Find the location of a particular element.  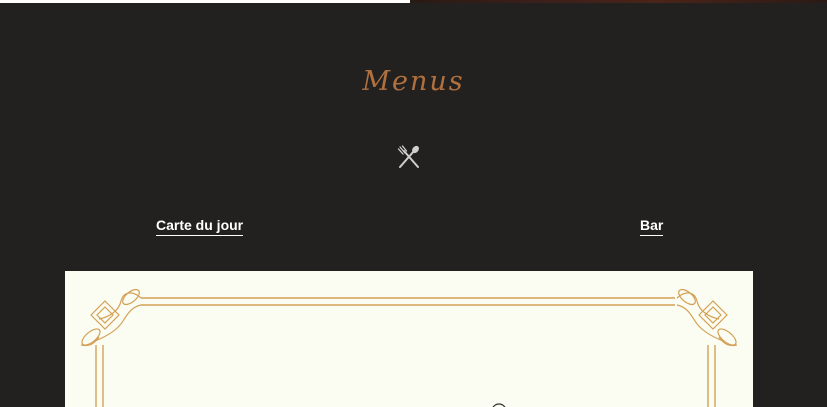

photo-edge is located at coordinates (618, 1).